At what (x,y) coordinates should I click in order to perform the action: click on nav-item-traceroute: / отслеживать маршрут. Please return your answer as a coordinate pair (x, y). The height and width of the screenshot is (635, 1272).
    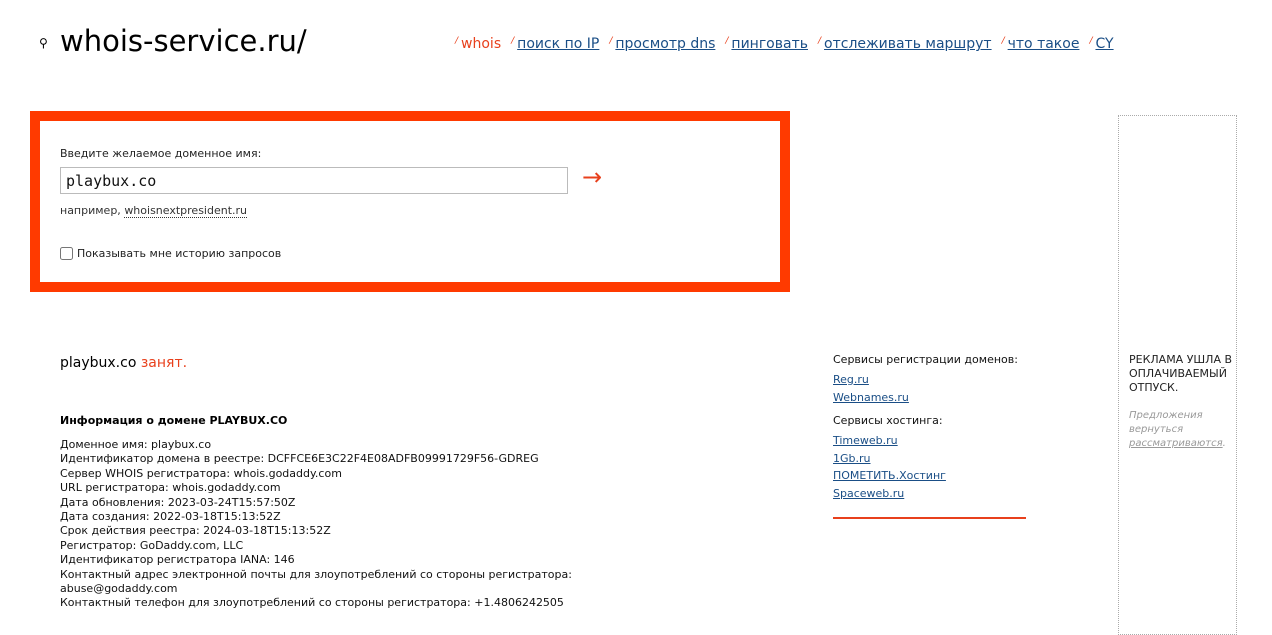
    Looking at the image, I should click on (905, 44).